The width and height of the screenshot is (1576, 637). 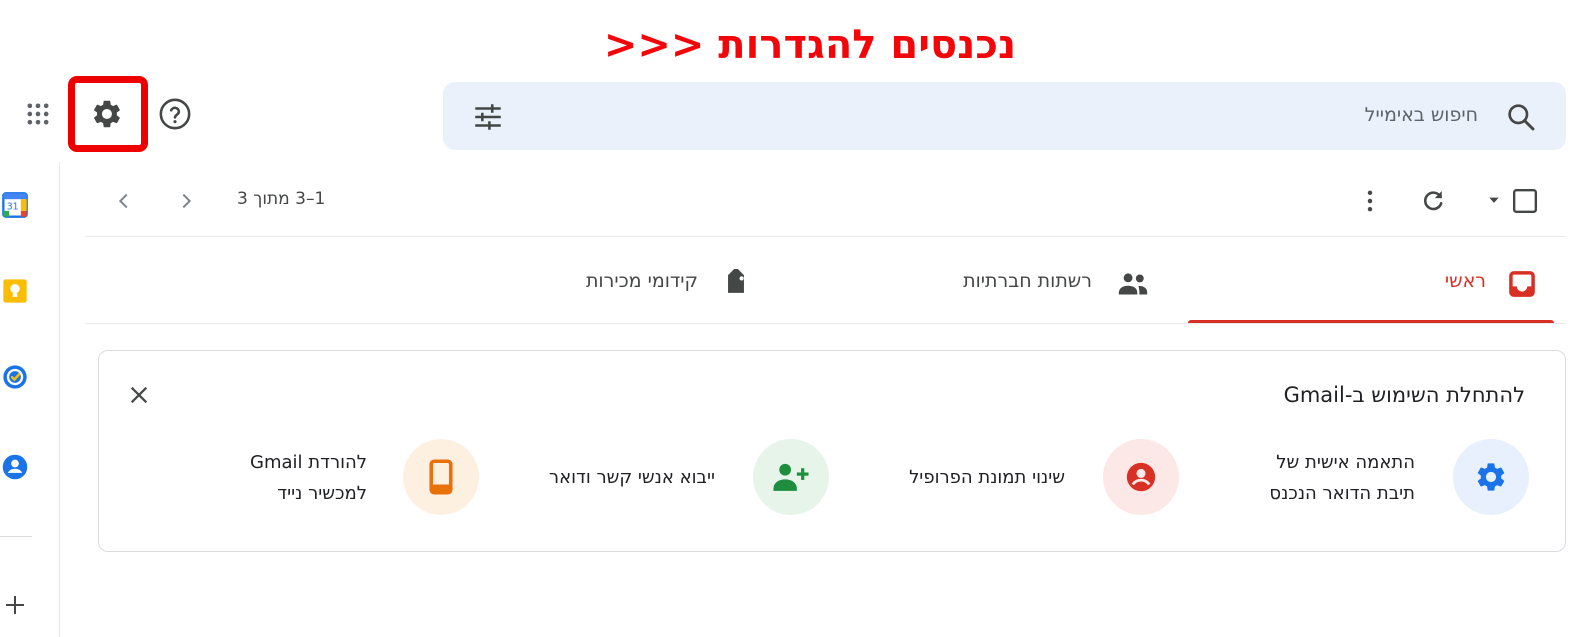 I want to click on search-input: חיפוש באימייל, so click(x=1421, y=115).